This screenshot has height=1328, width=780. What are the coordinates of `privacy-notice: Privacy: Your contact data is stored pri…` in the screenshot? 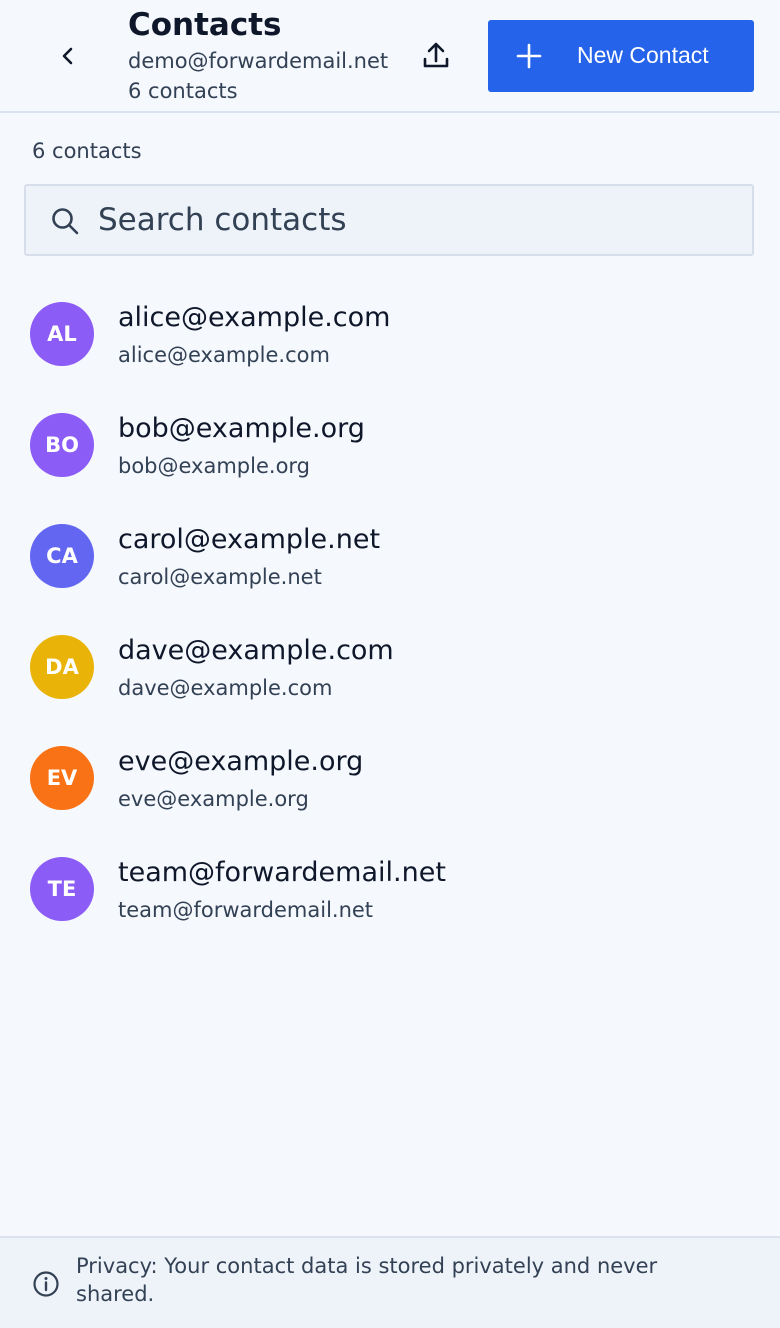 It's located at (367, 1280).